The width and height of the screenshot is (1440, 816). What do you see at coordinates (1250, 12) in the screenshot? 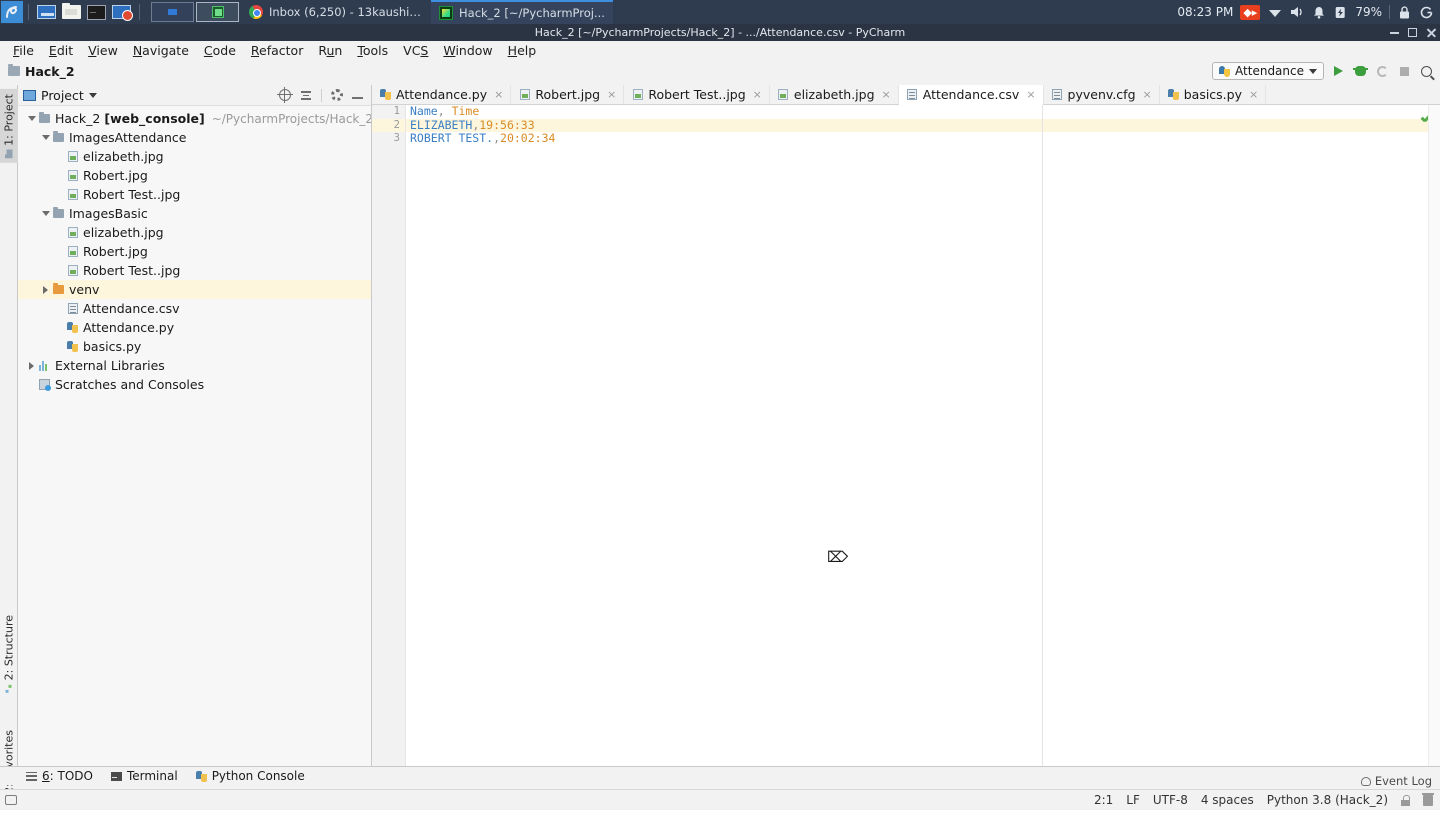
I see `tray-red-badge-icon: ◆▸` at bounding box center [1250, 12].